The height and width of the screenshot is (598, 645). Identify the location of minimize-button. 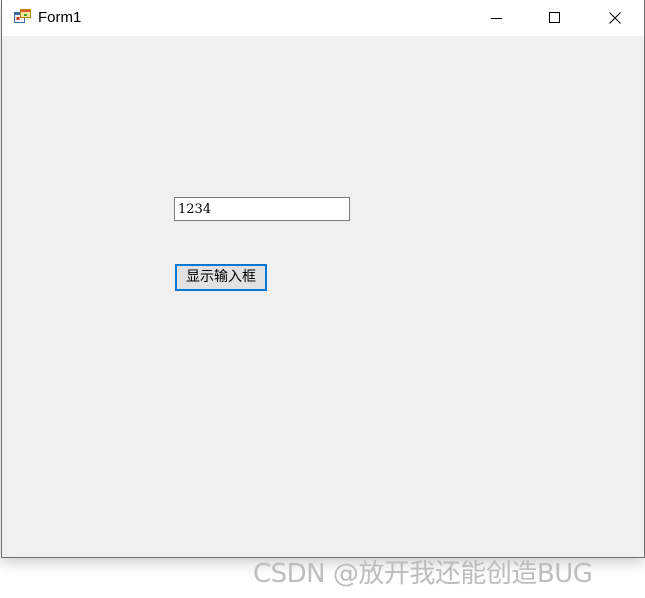
(497, 18).